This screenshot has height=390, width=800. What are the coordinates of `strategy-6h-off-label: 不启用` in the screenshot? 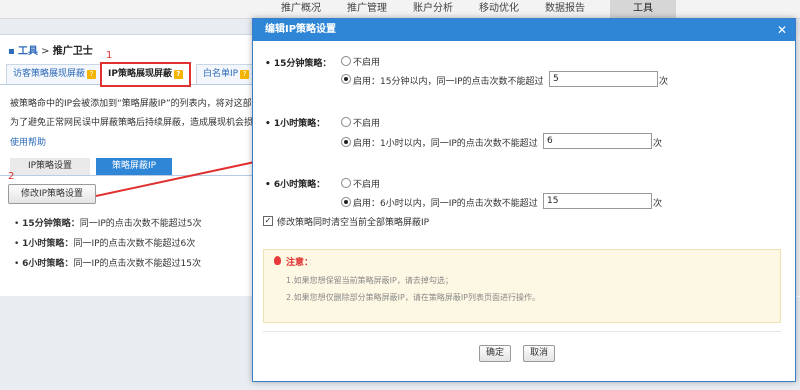 It's located at (367, 185).